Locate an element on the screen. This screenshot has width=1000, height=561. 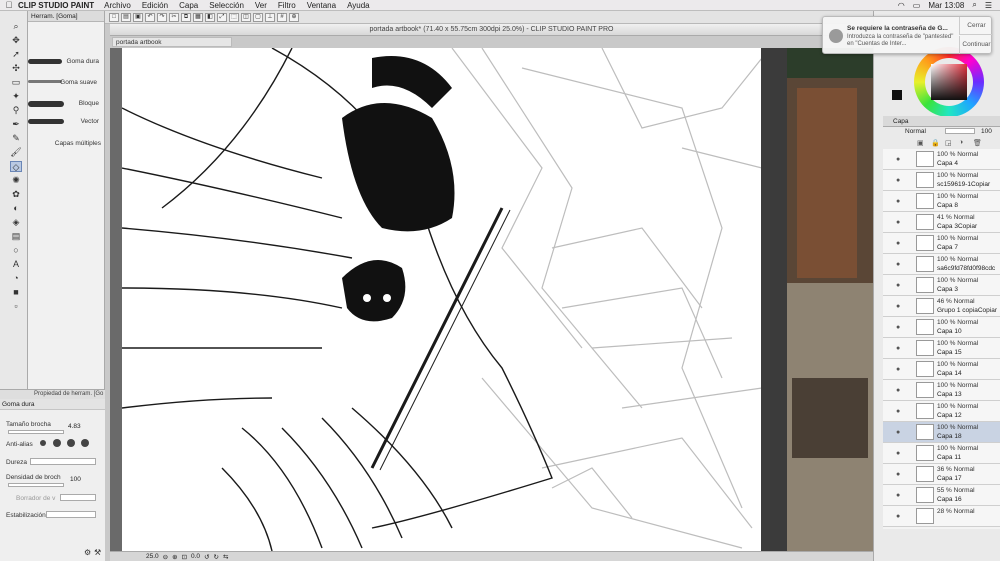
layer-row: ● 41 % Normal Capa 3Copiar is located at coordinates (941, 222).